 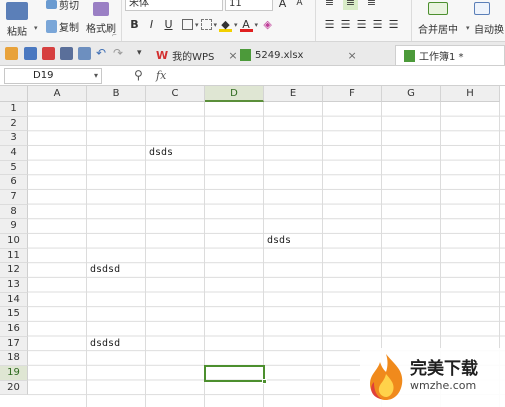 What do you see at coordinates (175, 94) in the screenshot?
I see `column-header-c: C` at bounding box center [175, 94].